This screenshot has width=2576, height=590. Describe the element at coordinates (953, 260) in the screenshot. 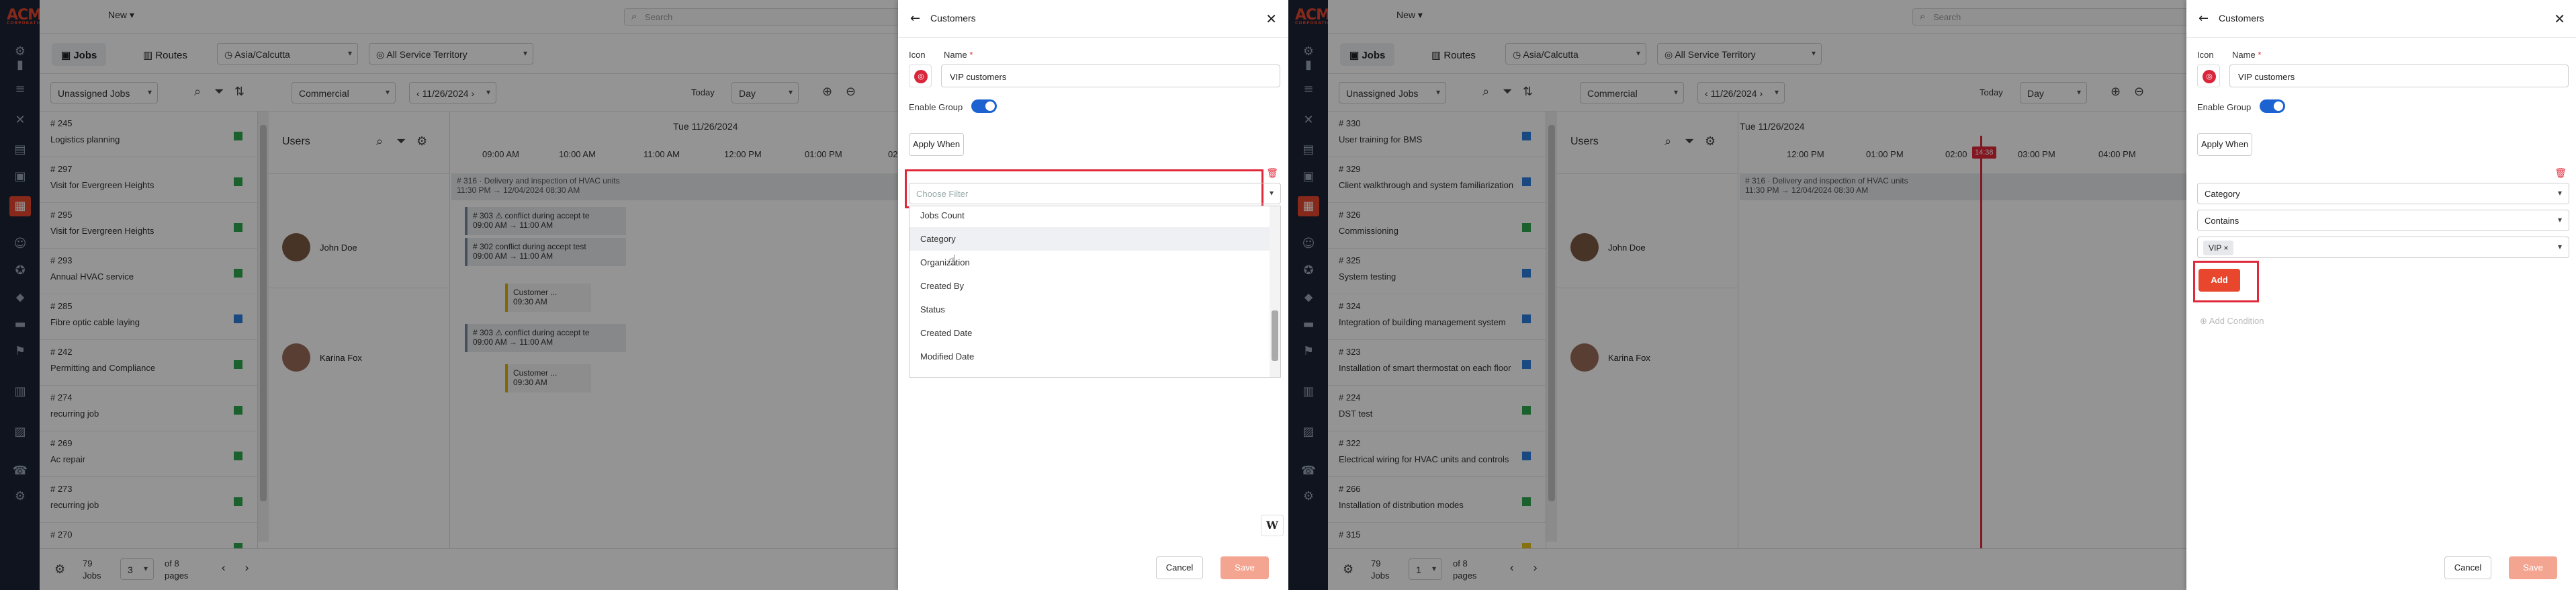

I see `cursor-hand-icon: ☝` at that location.